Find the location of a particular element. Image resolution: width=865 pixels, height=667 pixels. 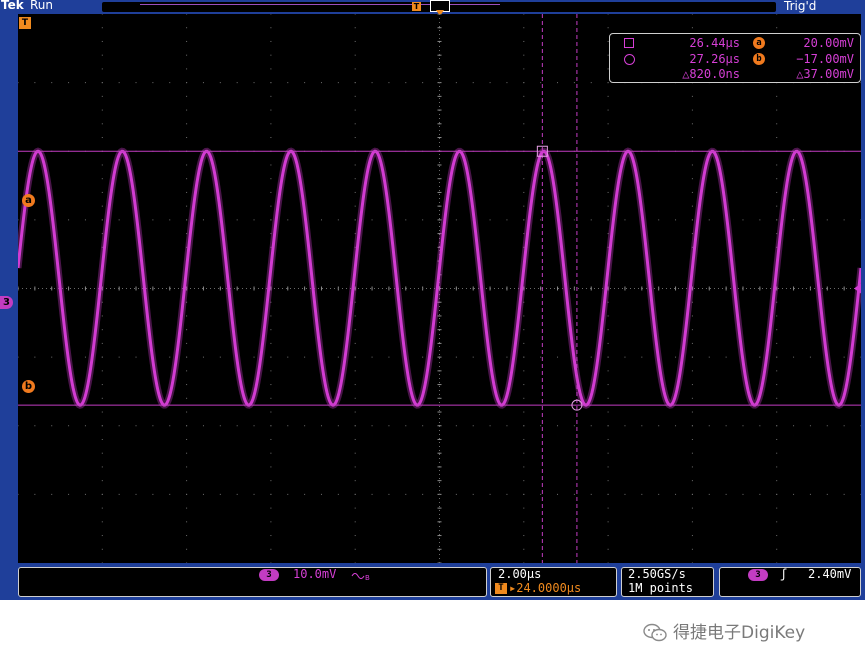

trigger-position-marker: T is located at coordinates (25, 23).